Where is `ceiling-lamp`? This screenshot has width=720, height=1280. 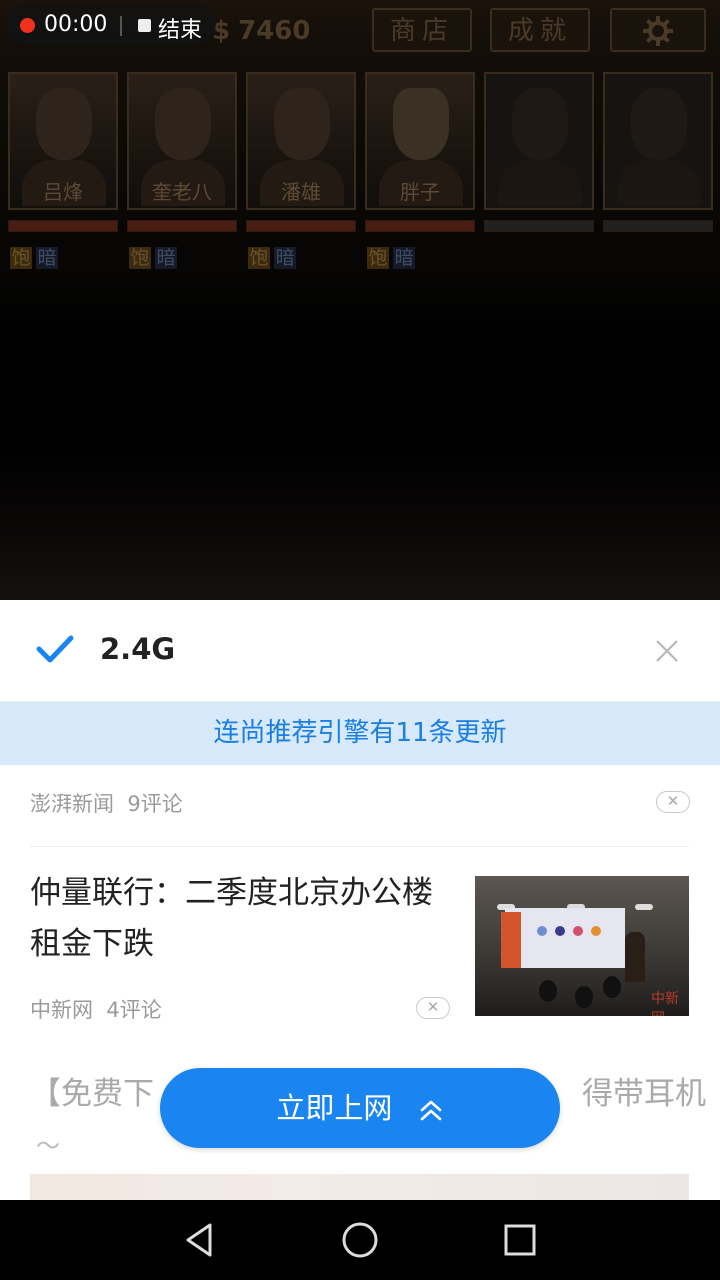
ceiling-lamp is located at coordinates (644, 907).